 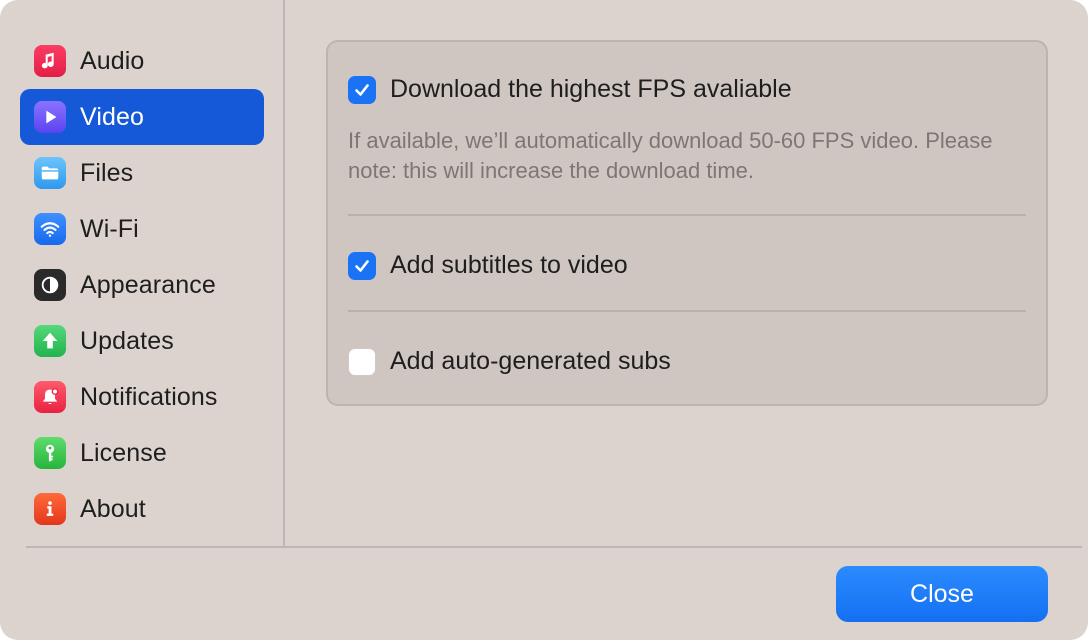 I want to click on sidebar-item-about: About, so click(x=142, y=509).